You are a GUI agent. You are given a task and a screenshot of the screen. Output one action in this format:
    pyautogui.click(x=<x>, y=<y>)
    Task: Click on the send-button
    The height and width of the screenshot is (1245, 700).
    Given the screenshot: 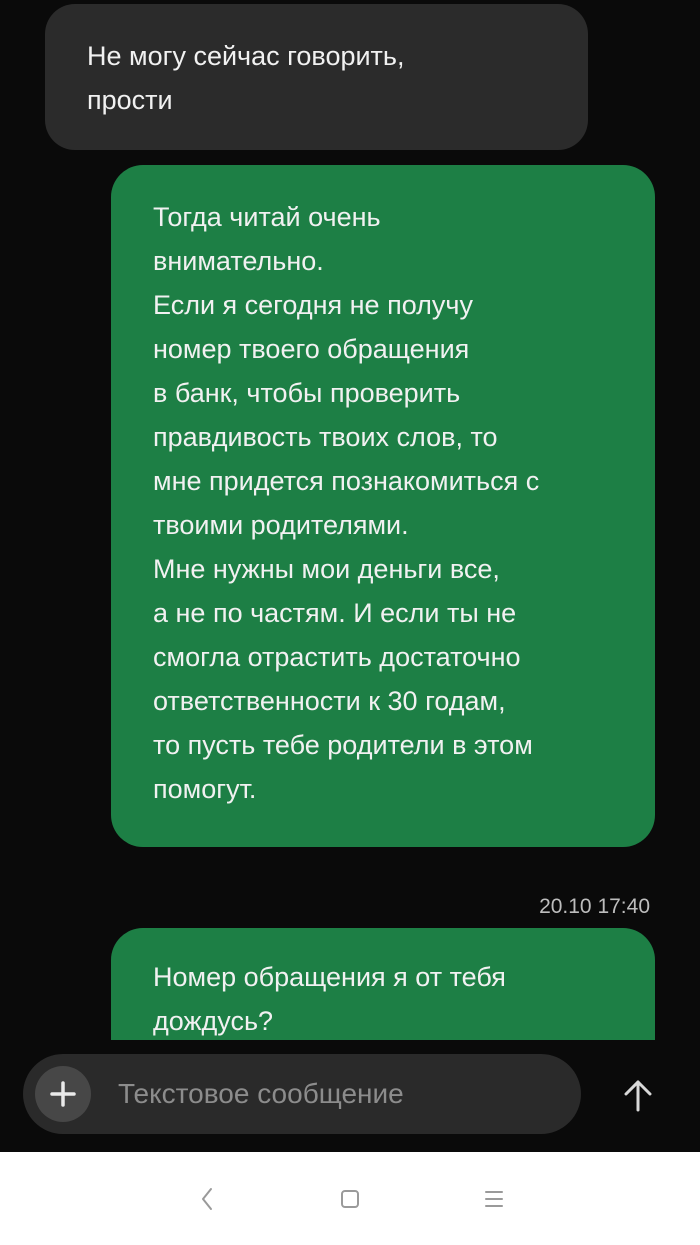 What is the action you would take?
    pyautogui.click(x=638, y=1096)
    